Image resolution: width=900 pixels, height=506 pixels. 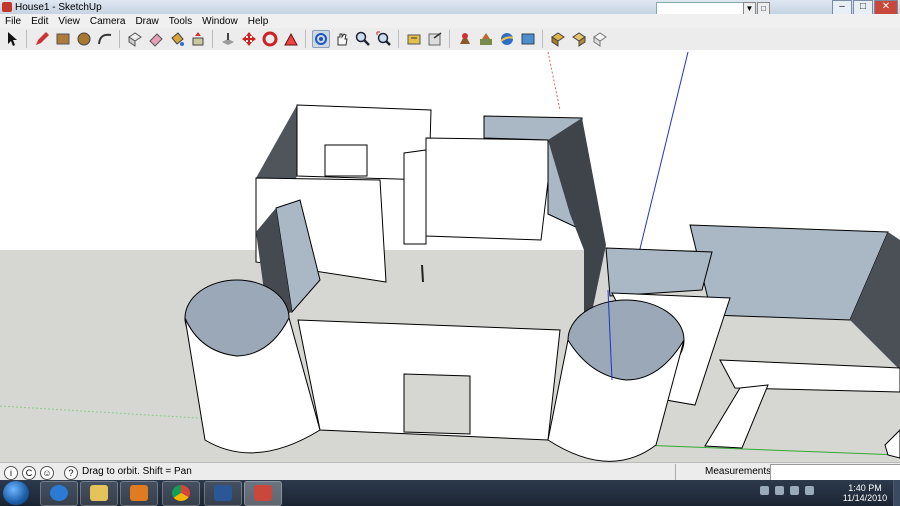 I want to click on toggle-terrain-icon, so click(x=486, y=39).